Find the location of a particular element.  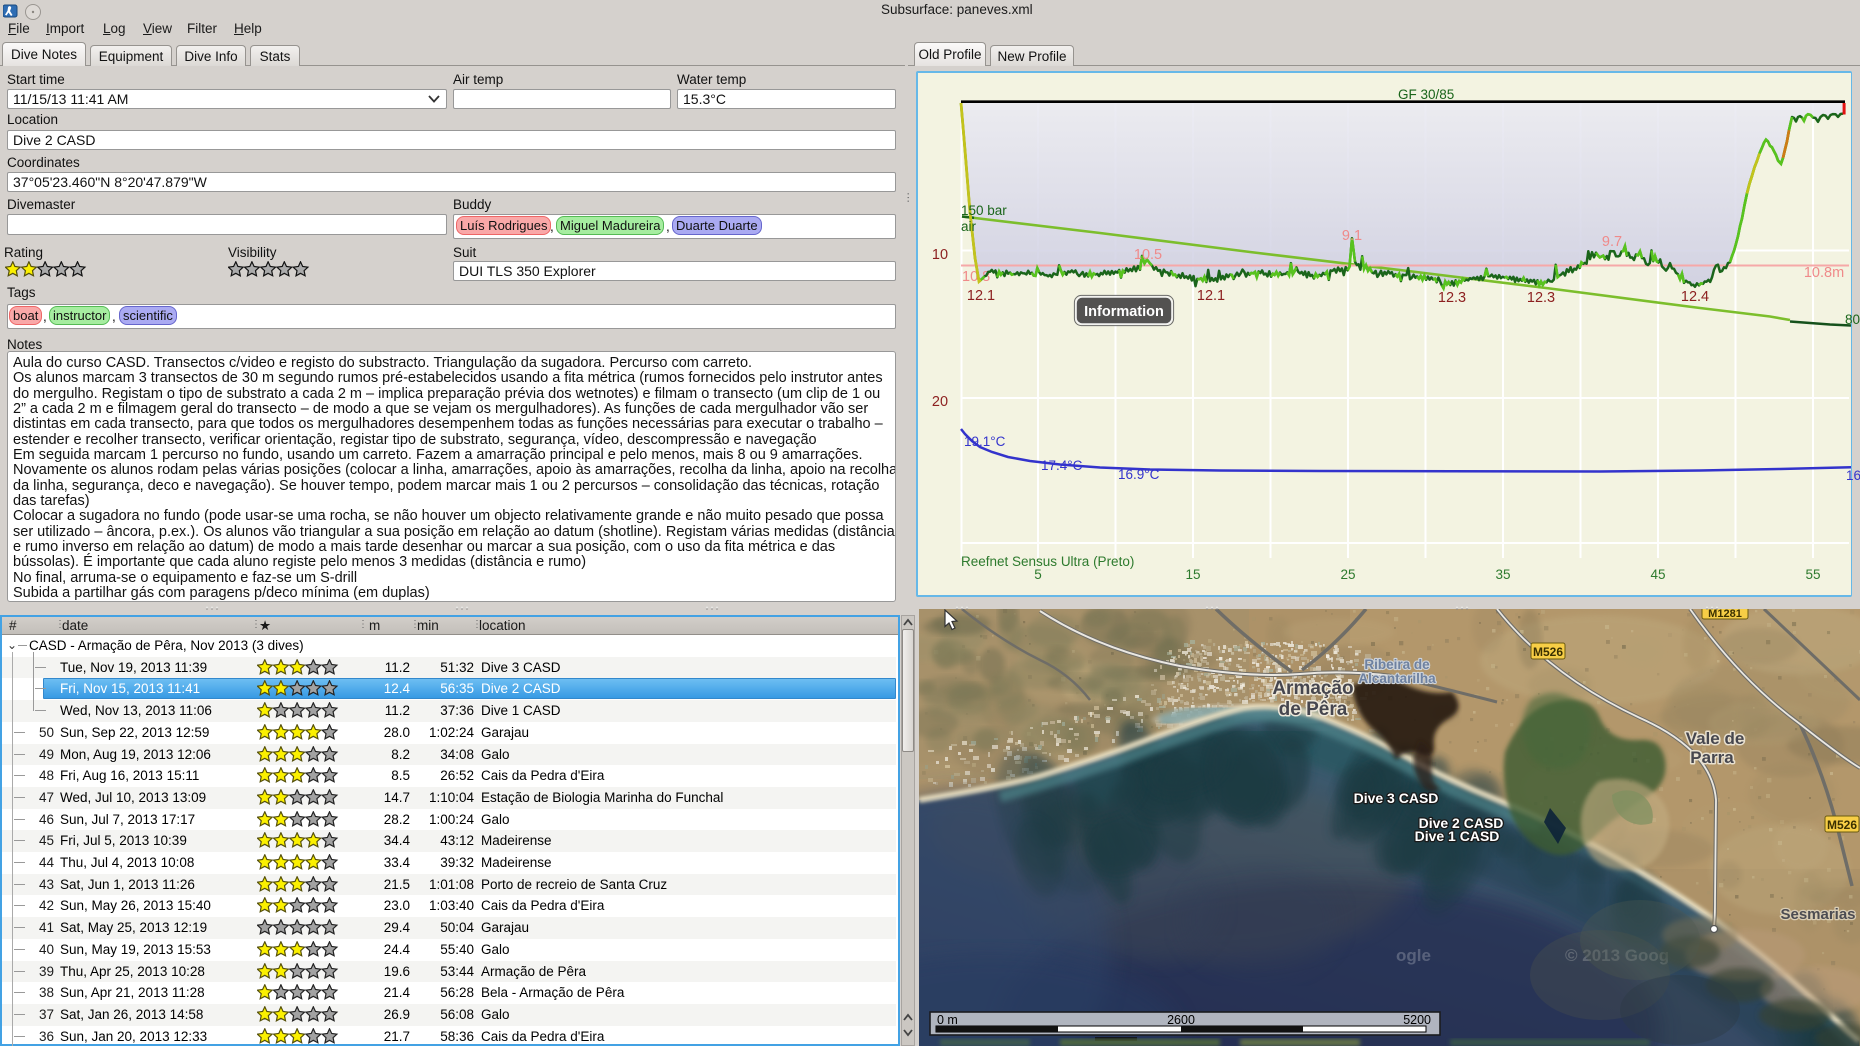

svg-text: Vale de is located at coordinates (1715, 738).